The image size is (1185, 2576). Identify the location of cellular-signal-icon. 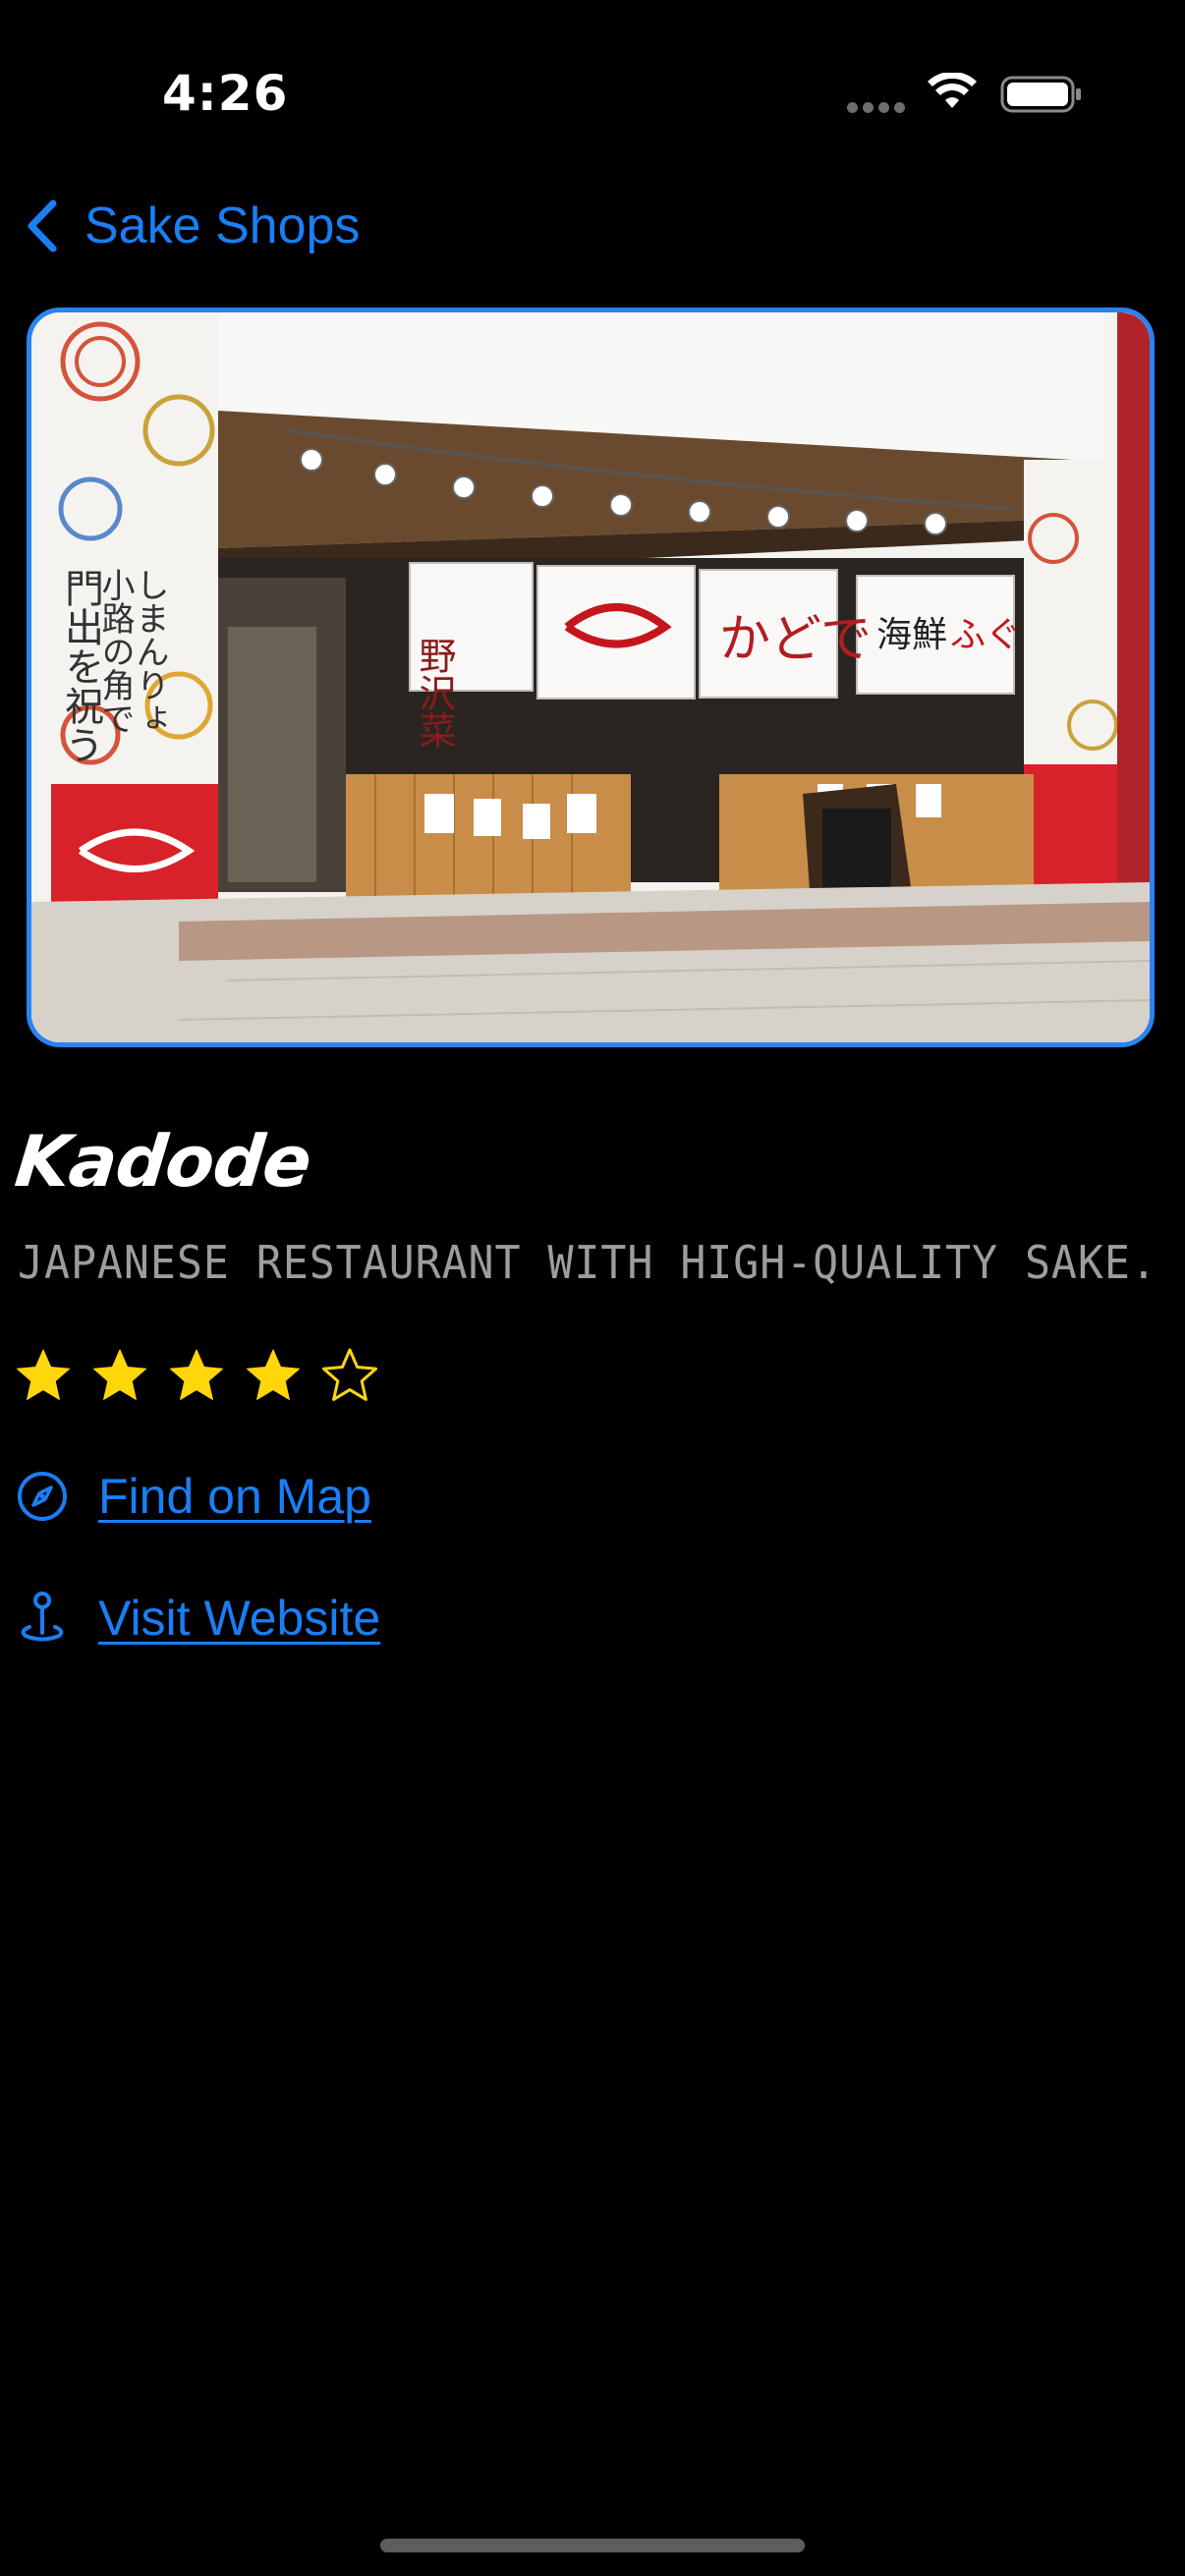
(876, 107).